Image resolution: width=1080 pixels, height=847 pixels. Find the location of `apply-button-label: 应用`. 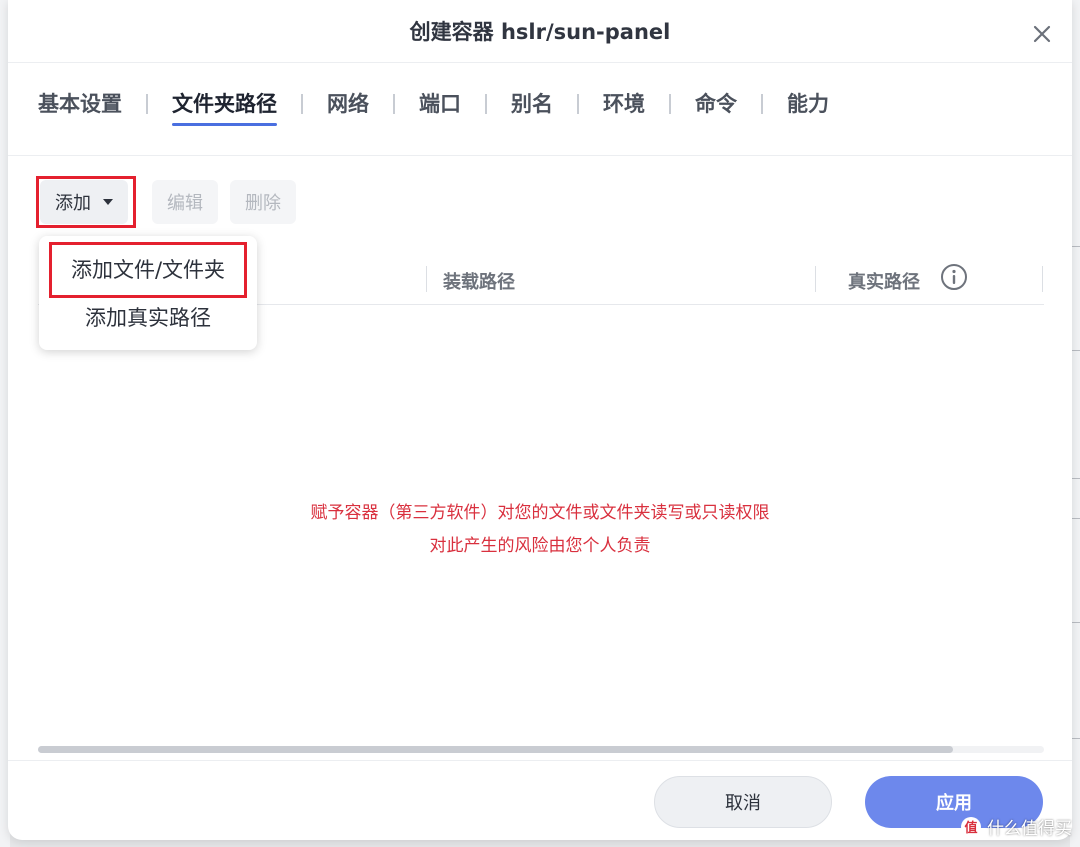

apply-button-label: 应用 is located at coordinates (954, 803).